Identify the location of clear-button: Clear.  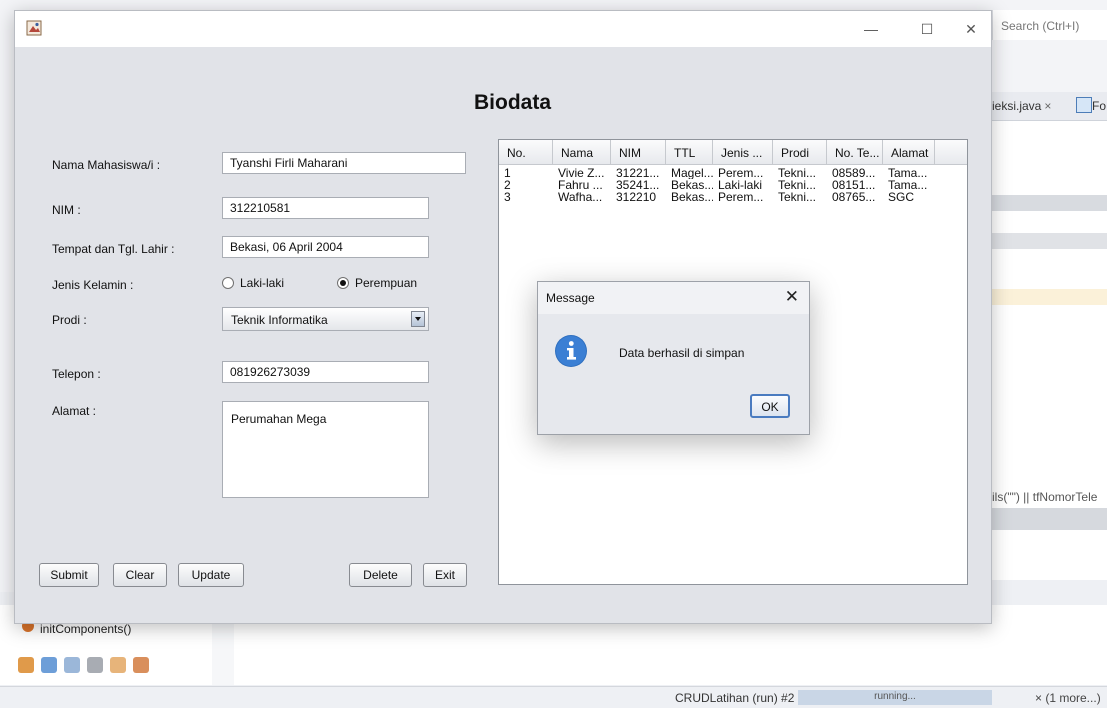
(140, 575).